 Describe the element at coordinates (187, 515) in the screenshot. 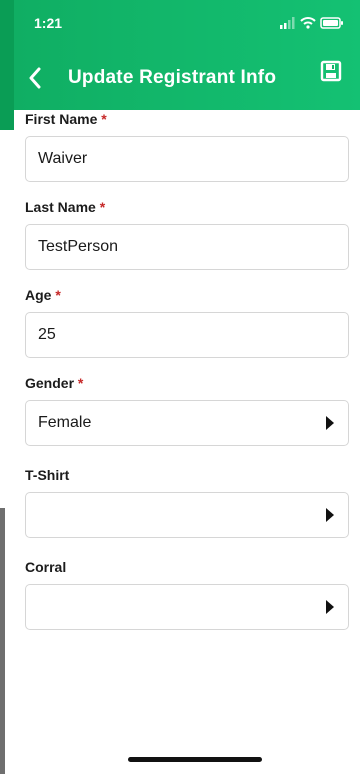

I see `tshirt-select` at that location.